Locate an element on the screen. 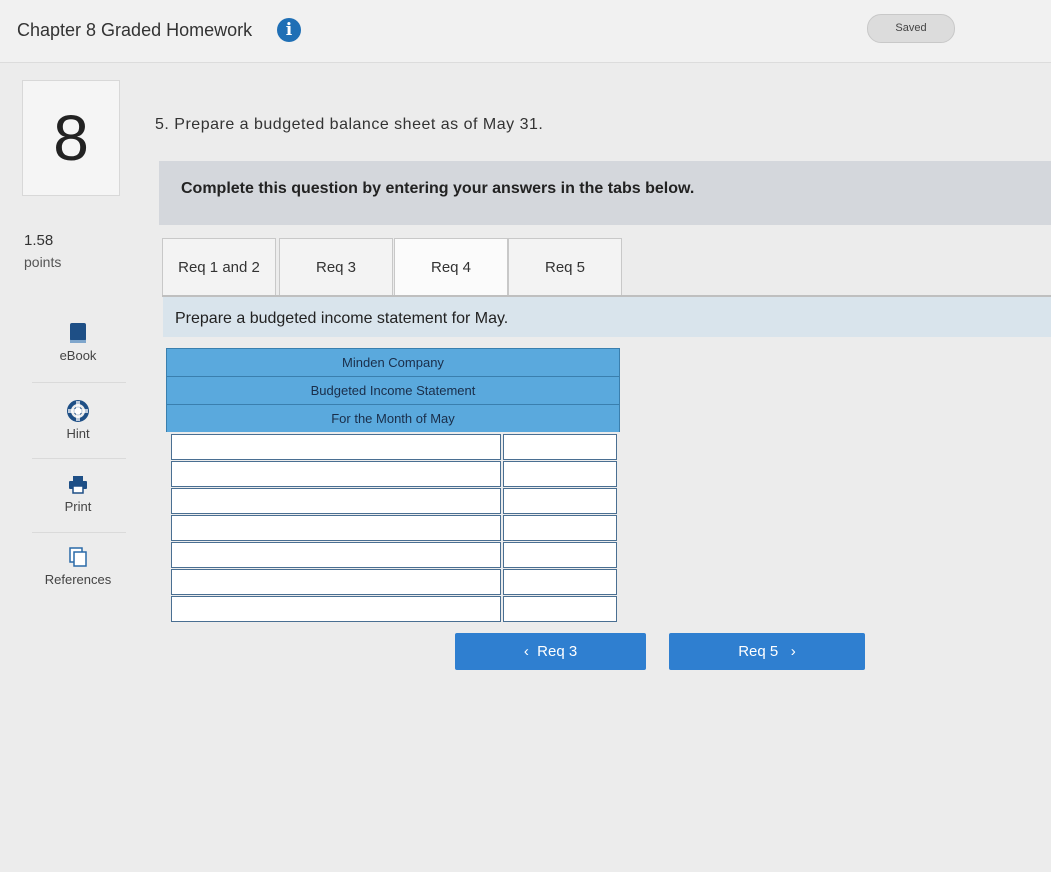  references-button: References is located at coordinates (78, 566).